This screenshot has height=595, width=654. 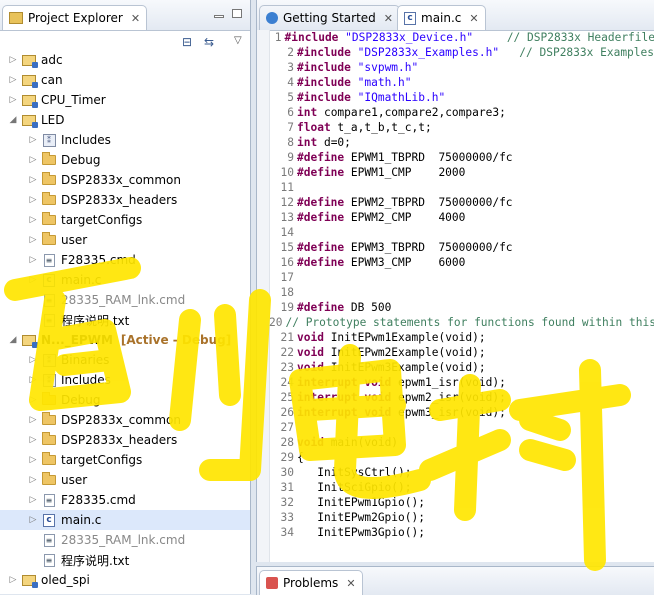 What do you see at coordinates (329, 17) in the screenshot?
I see `tab-getting-started: Getting Started ✕` at bounding box center [329, 17].